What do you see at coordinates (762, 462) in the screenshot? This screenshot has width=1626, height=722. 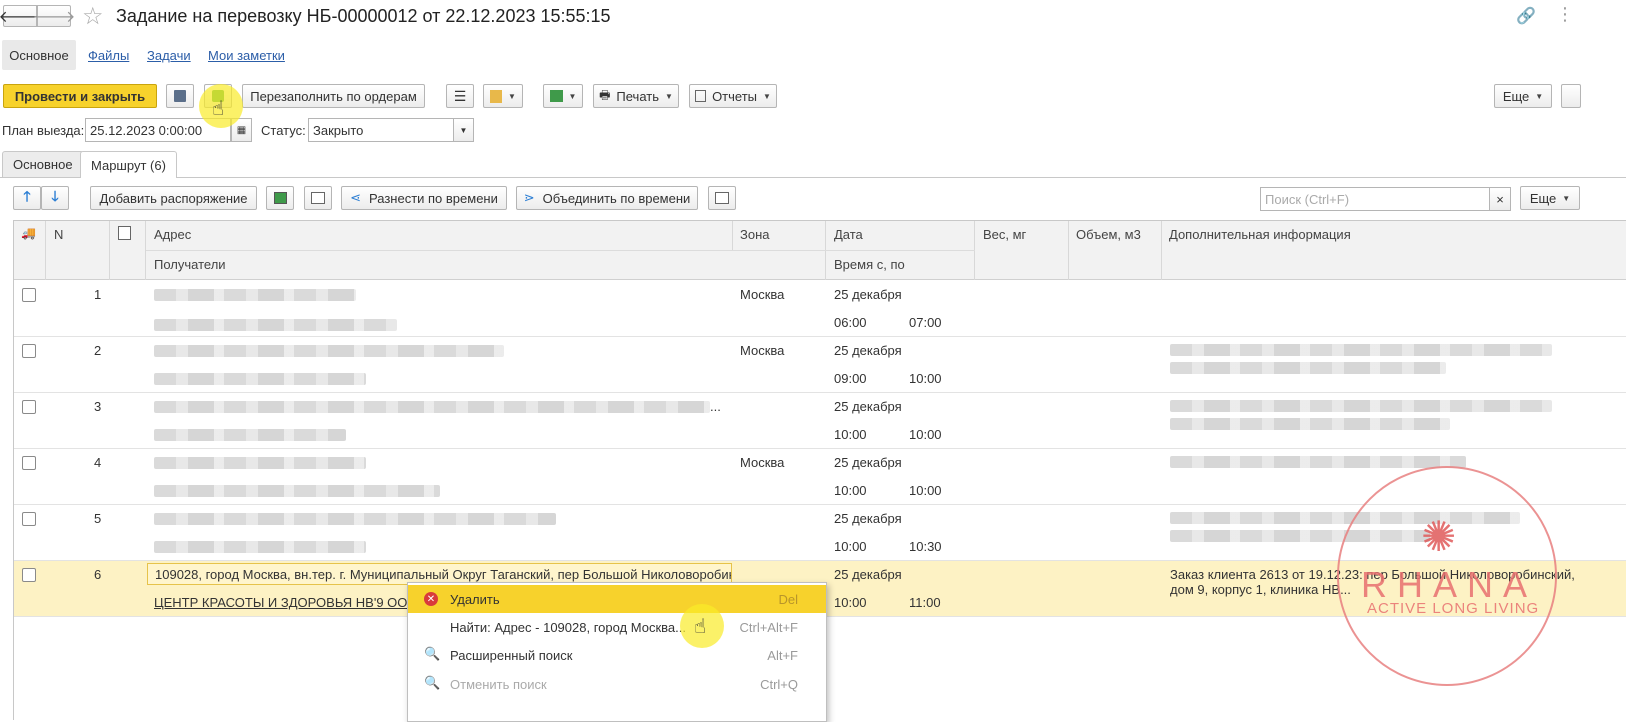 I see `row-zone: Москва` at bounding box center [762, 462].